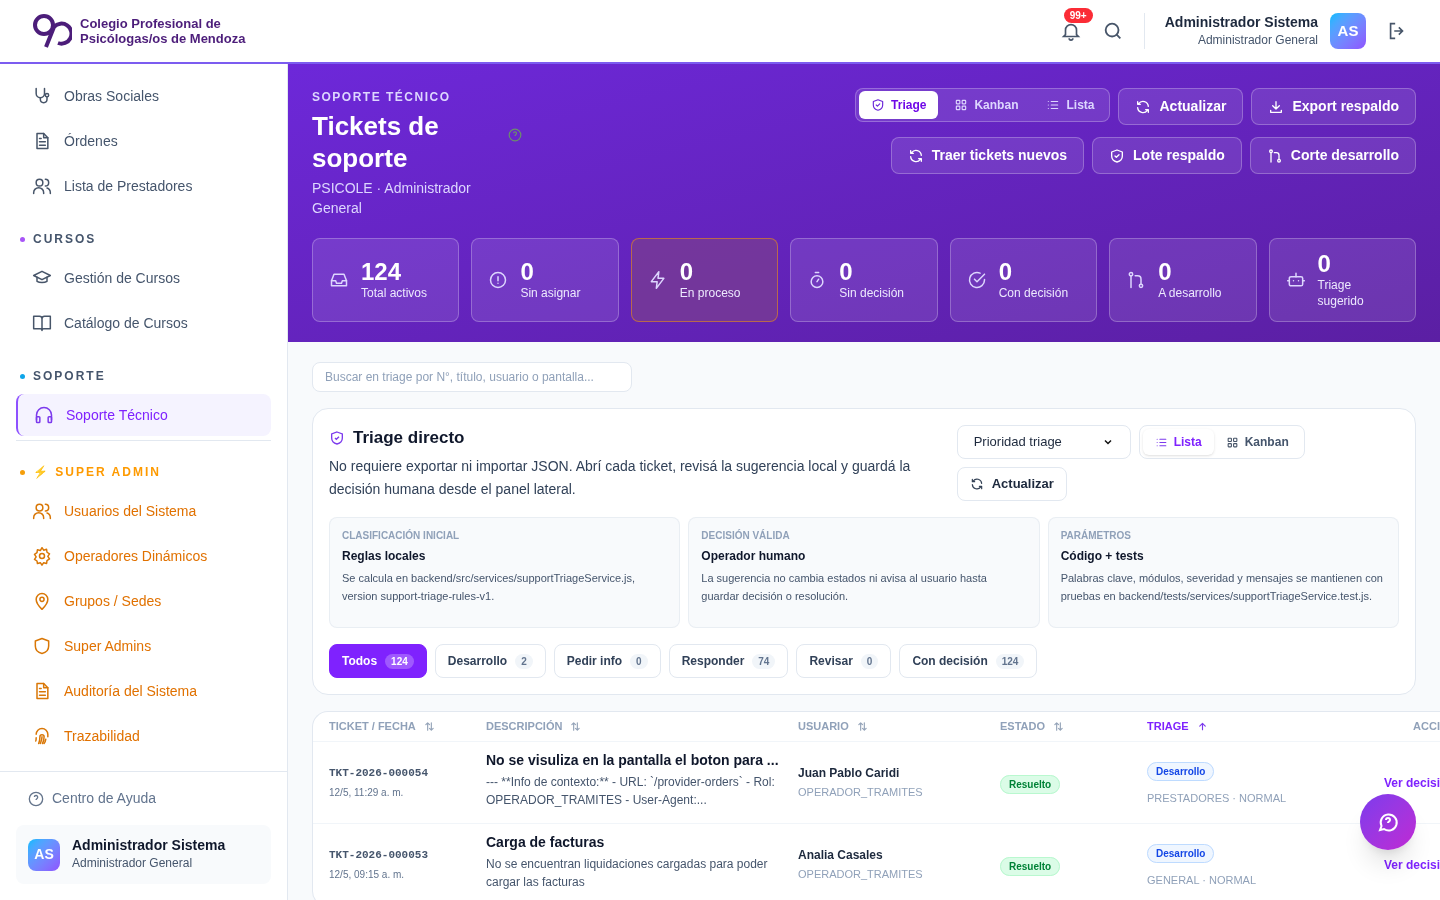  Describe the element at coordinates (871, 293) in the screenshot. I see `stat-label: Sin decisión` at that location.